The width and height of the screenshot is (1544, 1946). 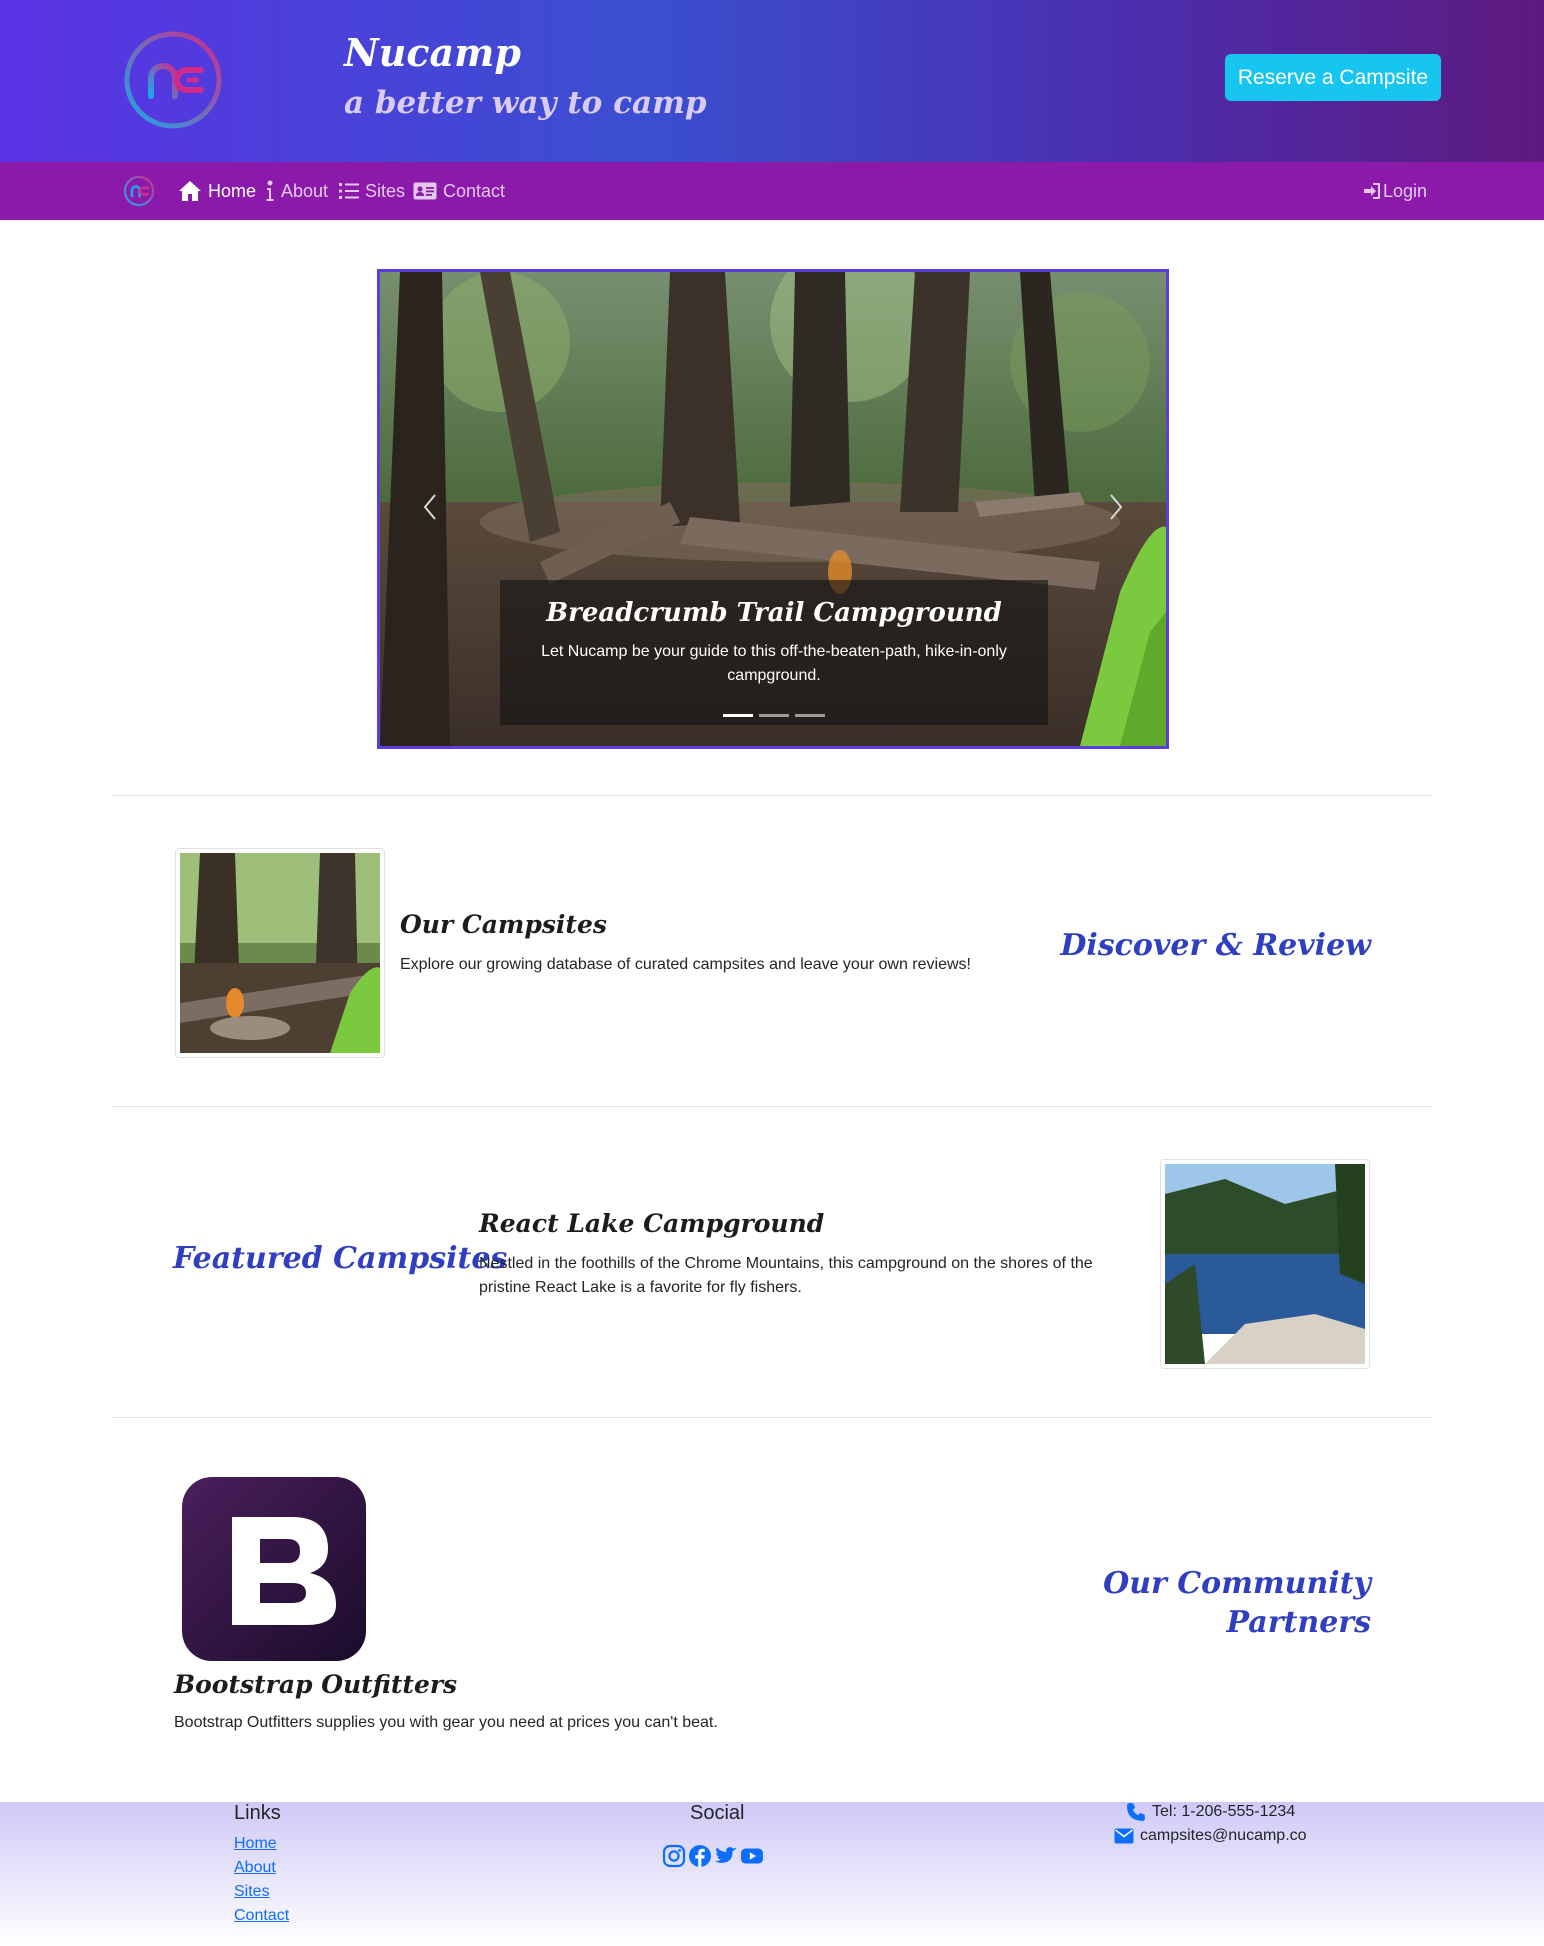 I want to click on reserve-campsite-button: Reserve a Campsite, so click(x=1333, y=77).